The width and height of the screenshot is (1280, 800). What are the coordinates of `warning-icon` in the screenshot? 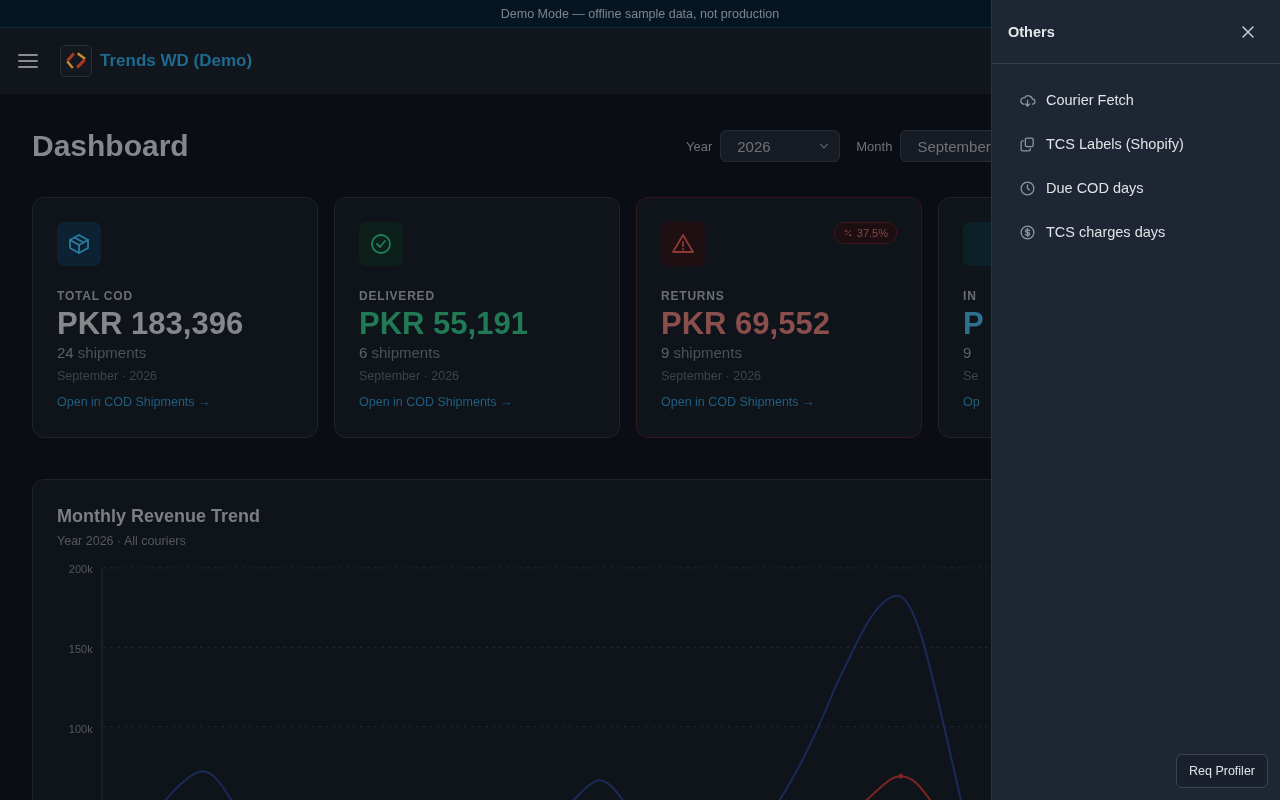 It's located at (683, 244).